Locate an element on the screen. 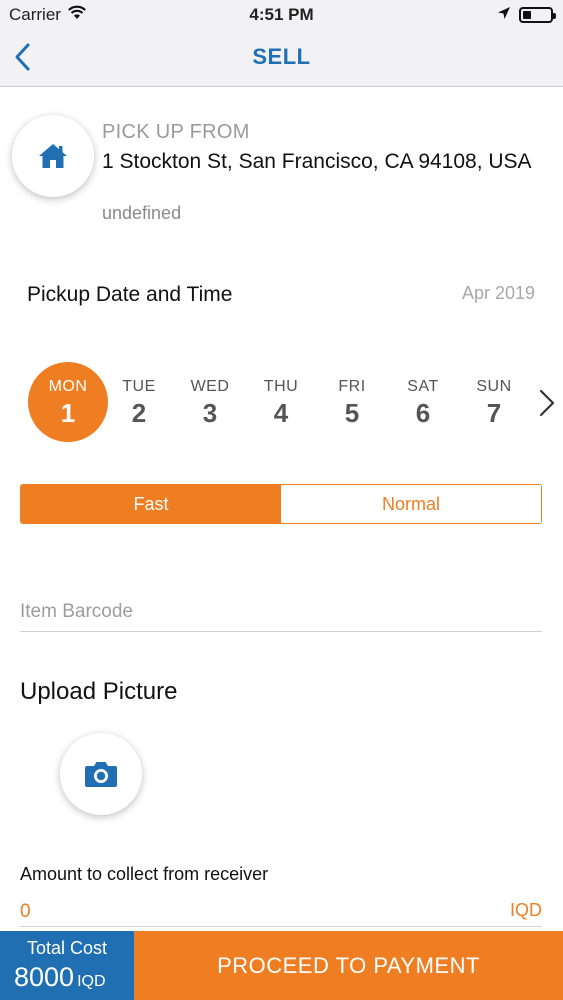  location-arrow-icon is located at coordinates (504, 15).